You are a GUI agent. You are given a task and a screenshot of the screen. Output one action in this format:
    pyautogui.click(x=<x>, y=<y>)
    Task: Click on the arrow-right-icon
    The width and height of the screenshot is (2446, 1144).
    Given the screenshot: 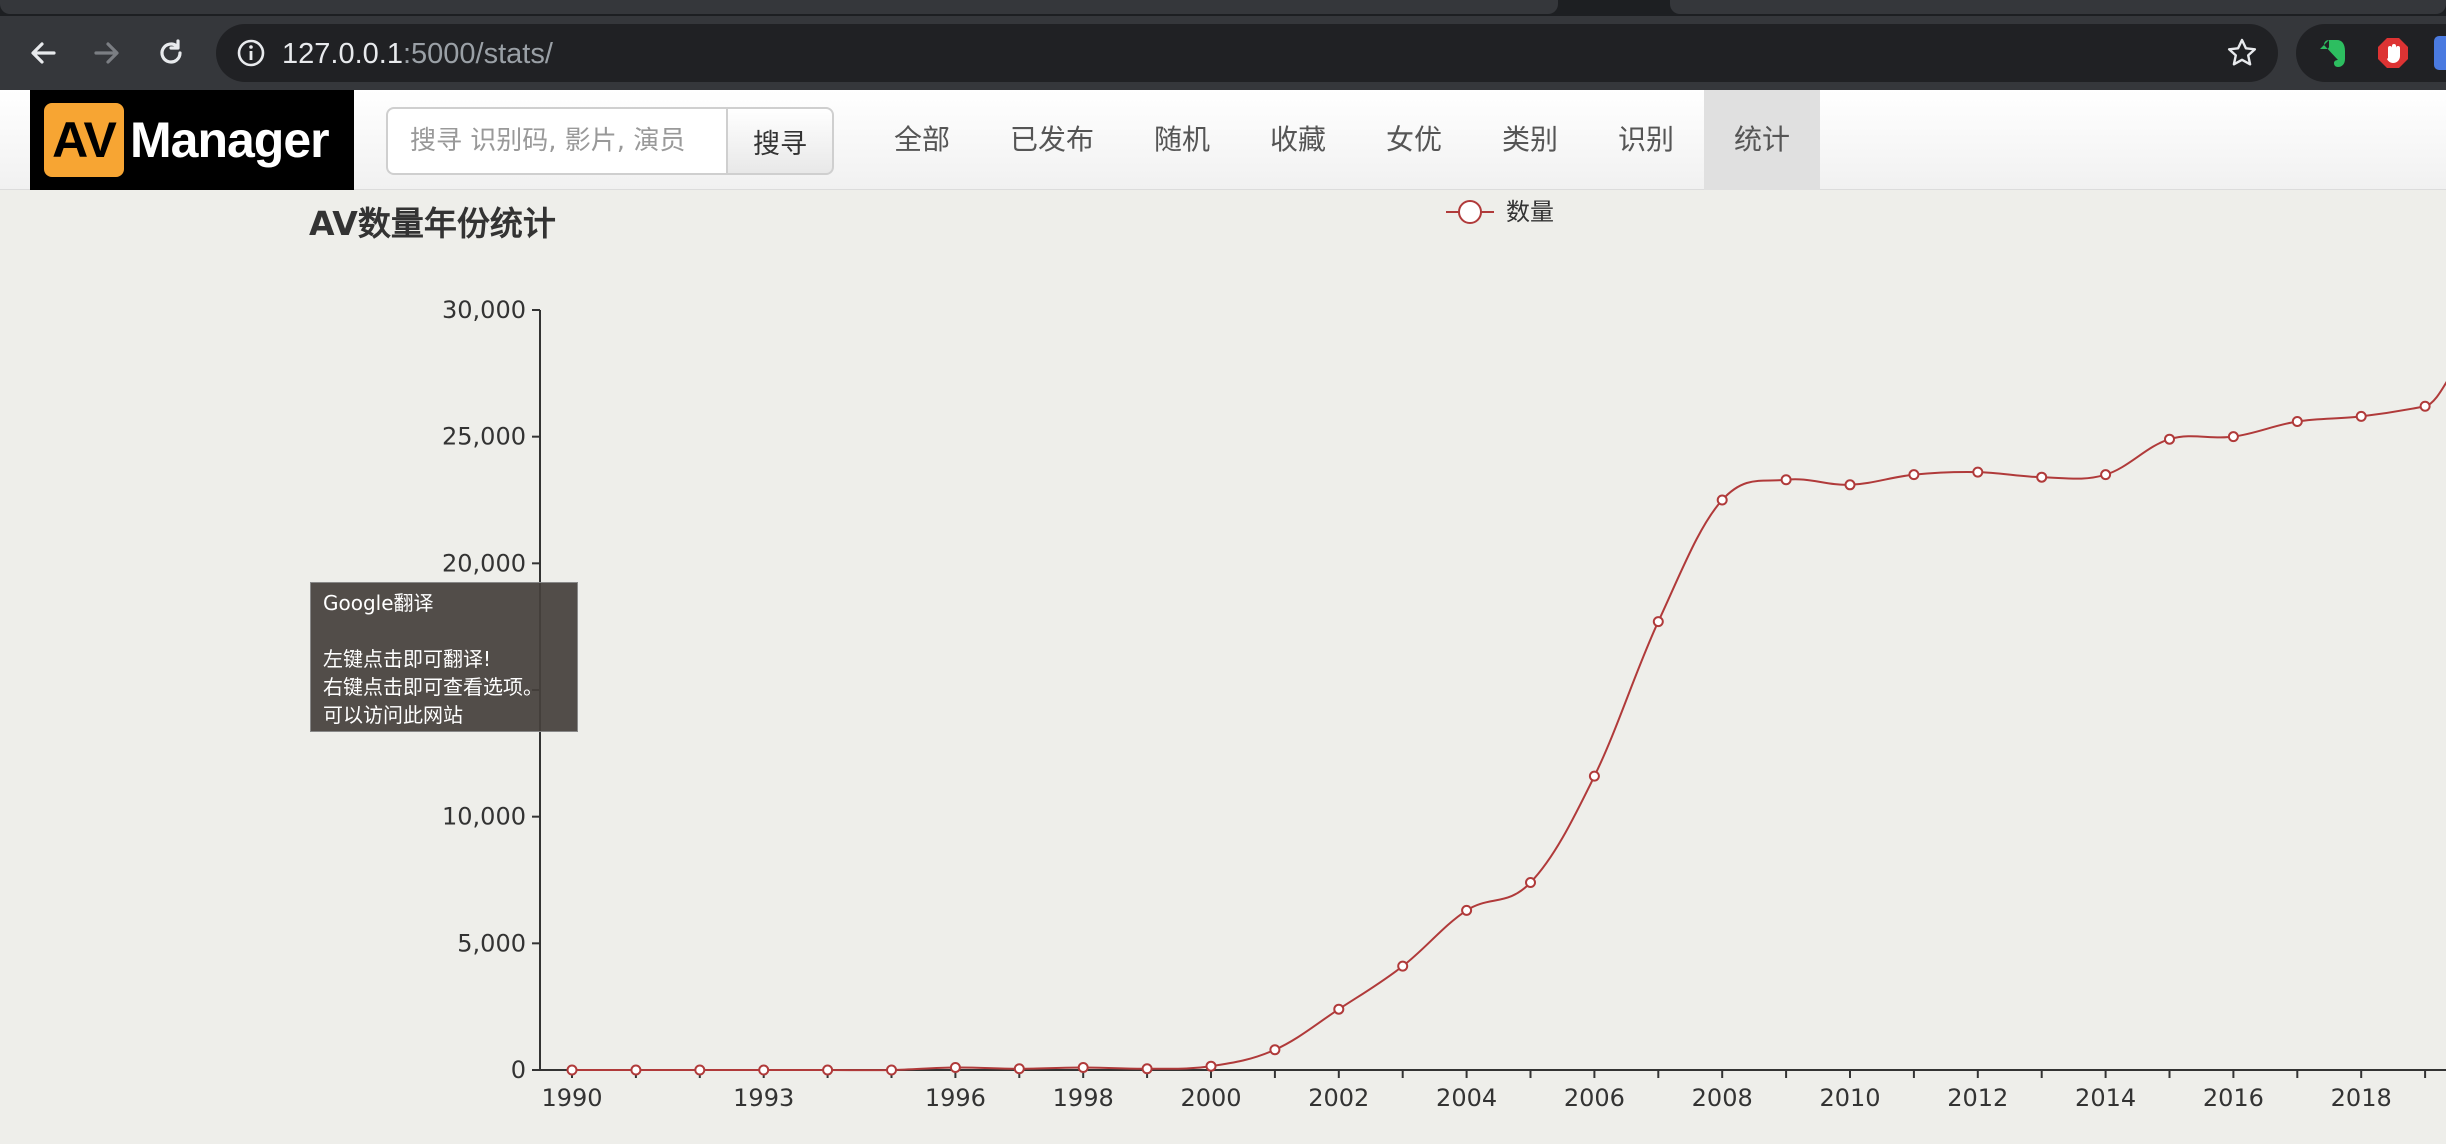 What is the action you would take?
    pyautogui.click(x=106, y=53)
    